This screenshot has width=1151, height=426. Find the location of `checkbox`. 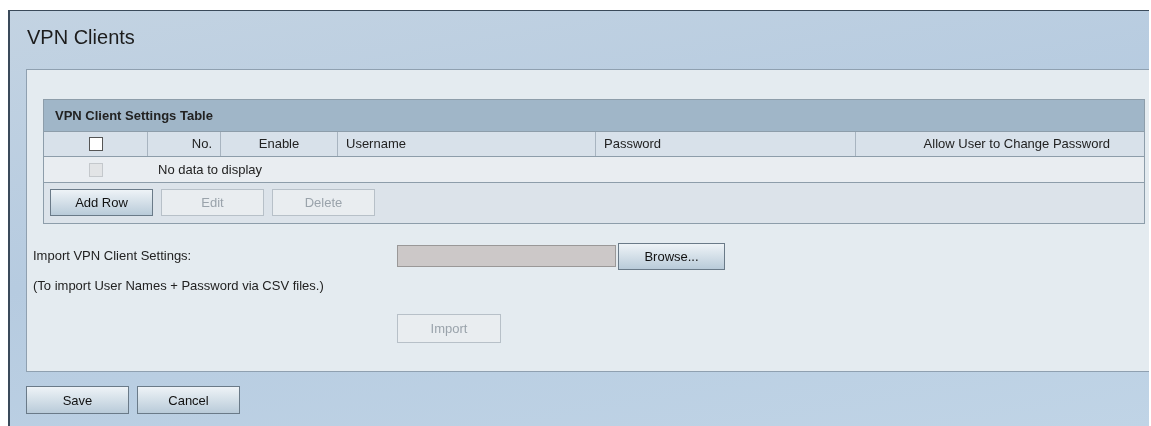

checkbox is located at coordinates (95, 144).